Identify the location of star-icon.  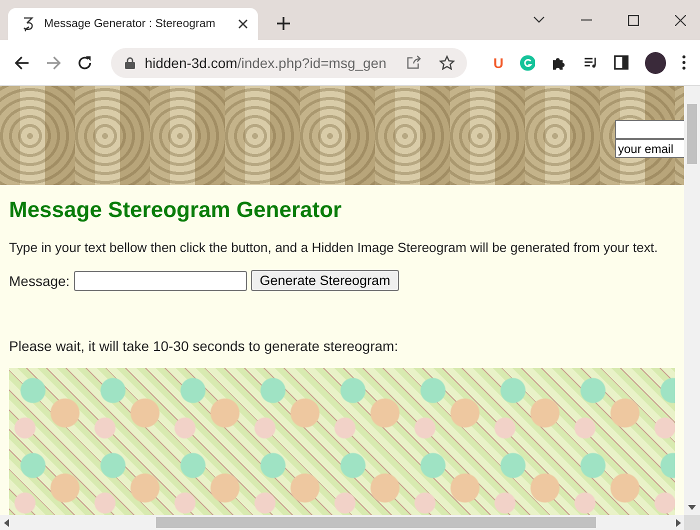
(447, 62).